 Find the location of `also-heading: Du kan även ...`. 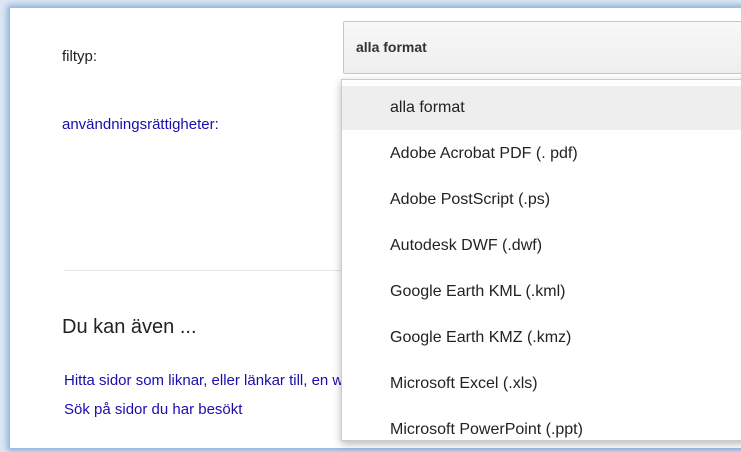

also-heading: Du kan även ... is located at coordinates (129, 327).